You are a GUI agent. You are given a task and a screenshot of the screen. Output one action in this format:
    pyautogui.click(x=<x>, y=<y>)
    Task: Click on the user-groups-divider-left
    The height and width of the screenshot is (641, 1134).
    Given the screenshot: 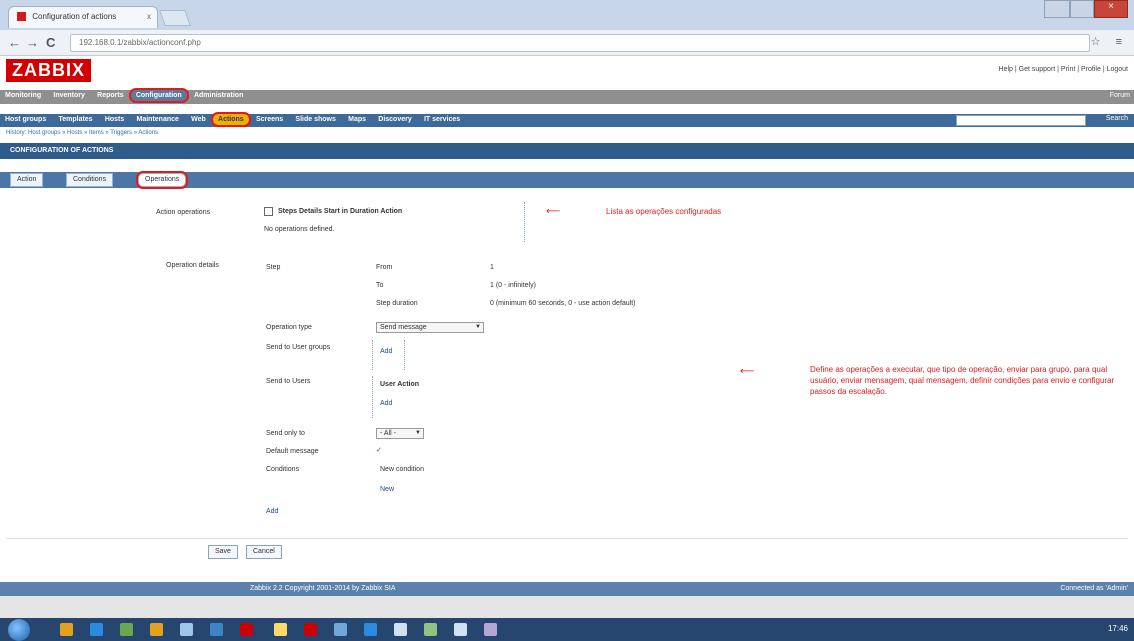 What is the action you would take?
    pyautogui.click(x=372, y=355)
    